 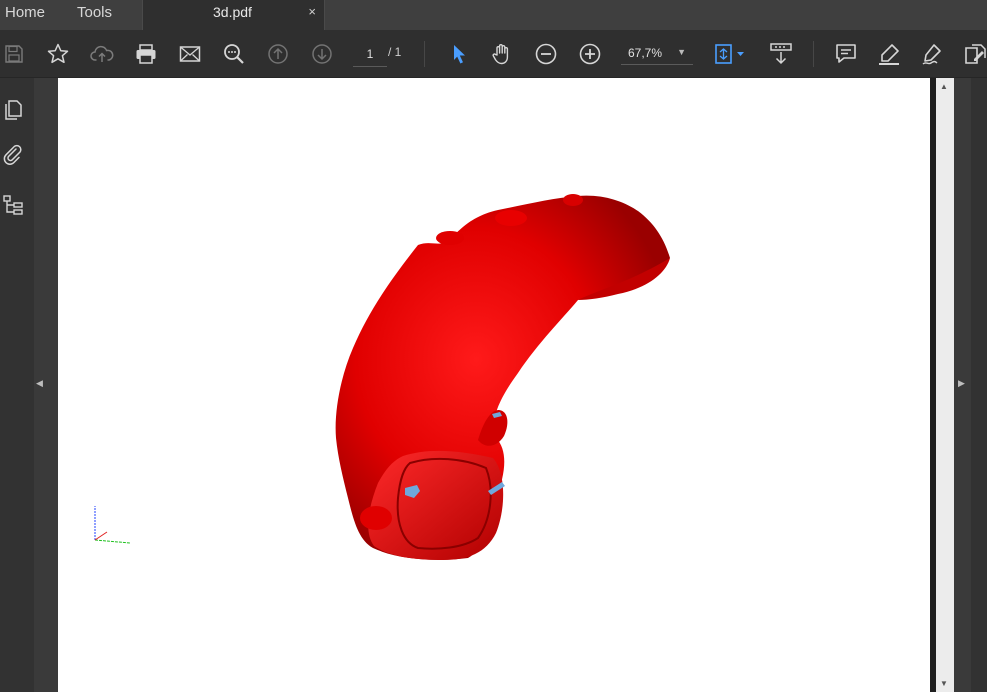 What do you see at coordinates (493, 15) in the screenshot?
I see `tab-bar: Home Tools 3d.pdf ×` at bounding box center [493, 15].